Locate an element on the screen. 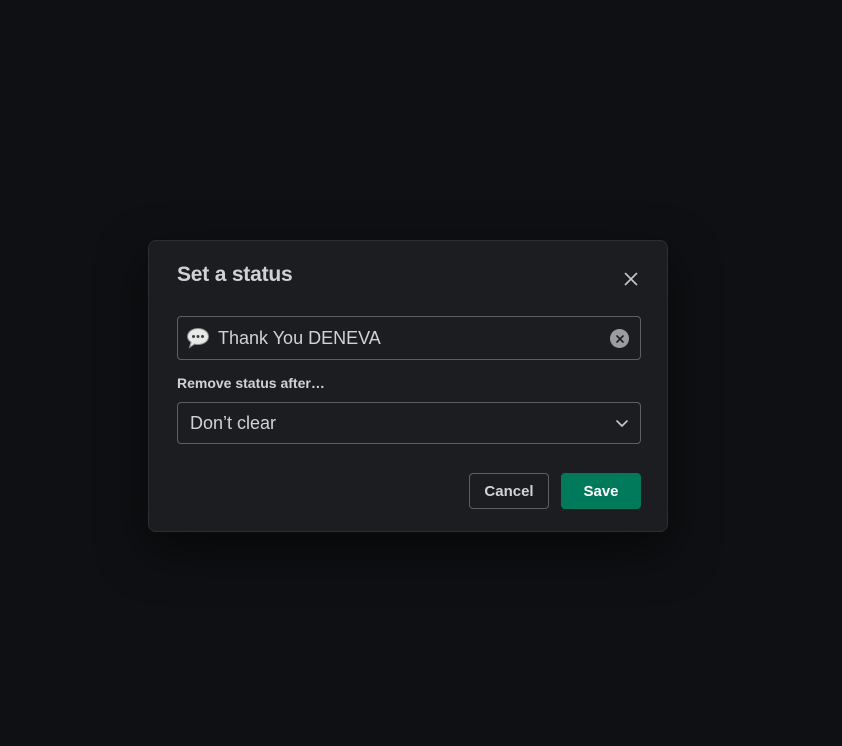 This screenshot has height=746, width=842. close-icon is located at coordinates (631, 279).